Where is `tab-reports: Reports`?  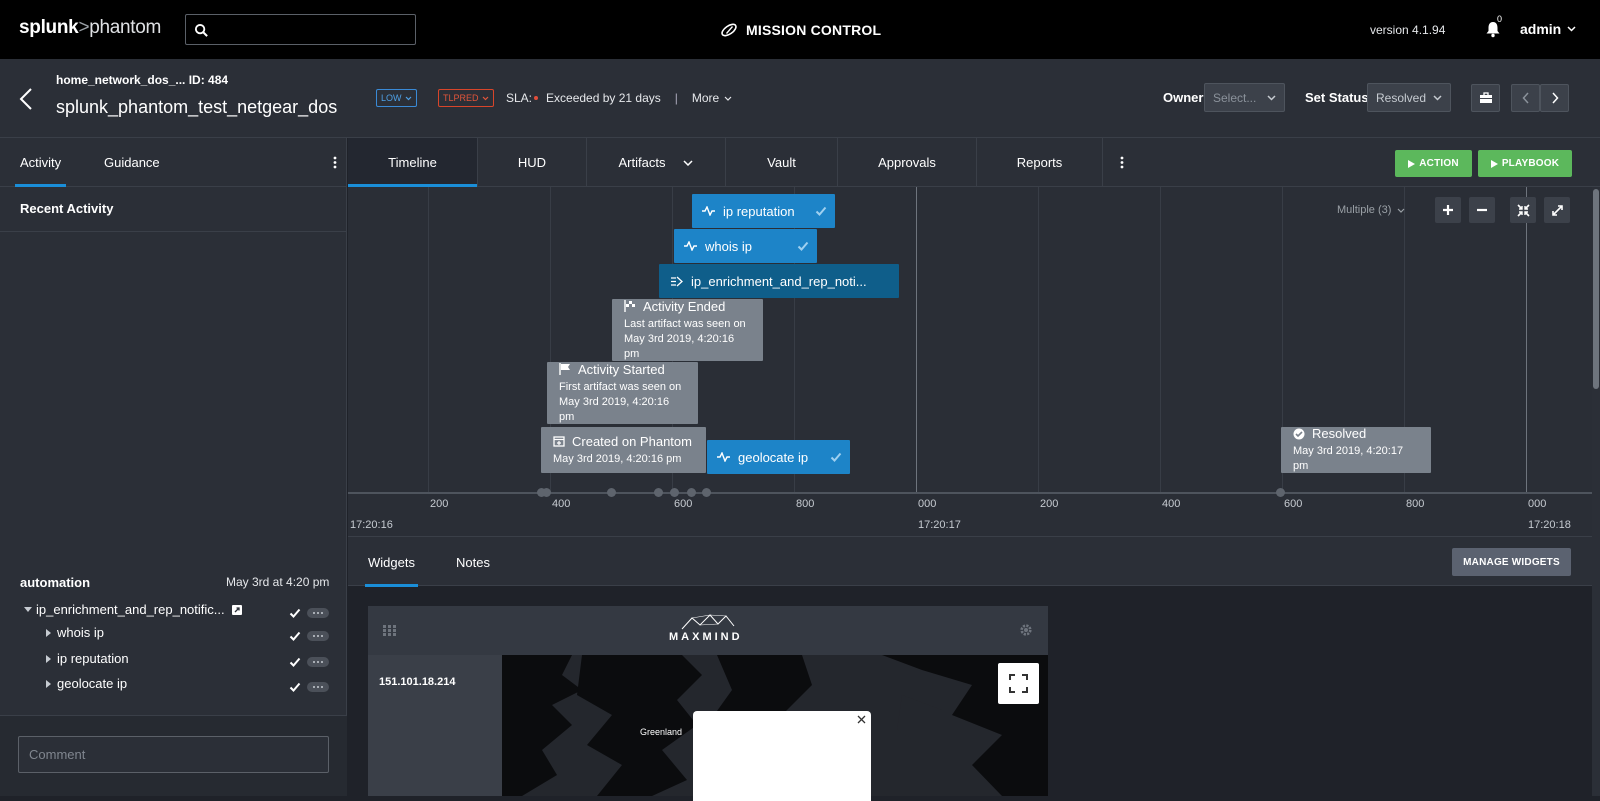
tab-reports: Reports is located at coordinates (1040, 162).